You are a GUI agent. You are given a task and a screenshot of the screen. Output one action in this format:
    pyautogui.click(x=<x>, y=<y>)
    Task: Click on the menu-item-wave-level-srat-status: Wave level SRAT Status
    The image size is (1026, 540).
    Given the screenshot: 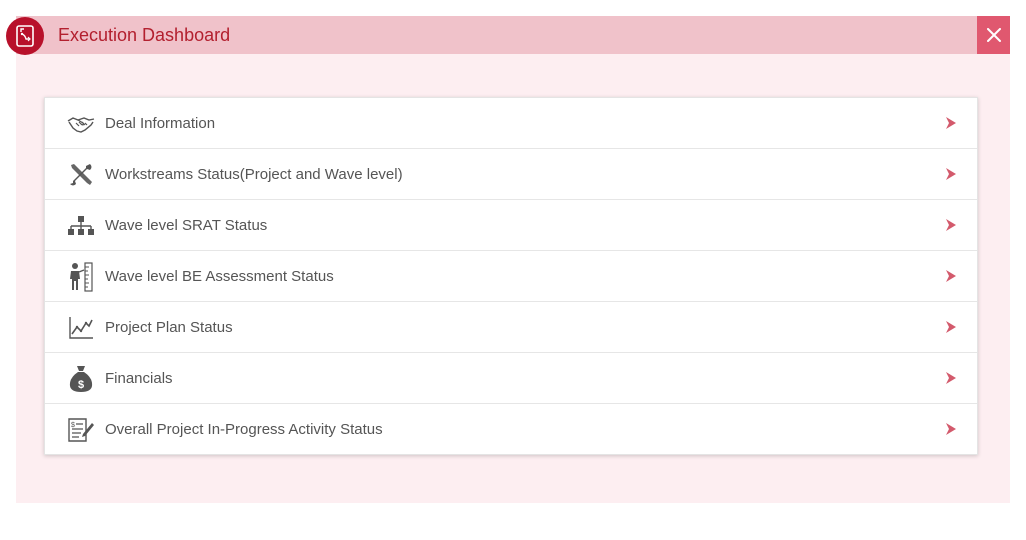 What is the action you would take?
    pyautogui.click(x=511, y=225)
    